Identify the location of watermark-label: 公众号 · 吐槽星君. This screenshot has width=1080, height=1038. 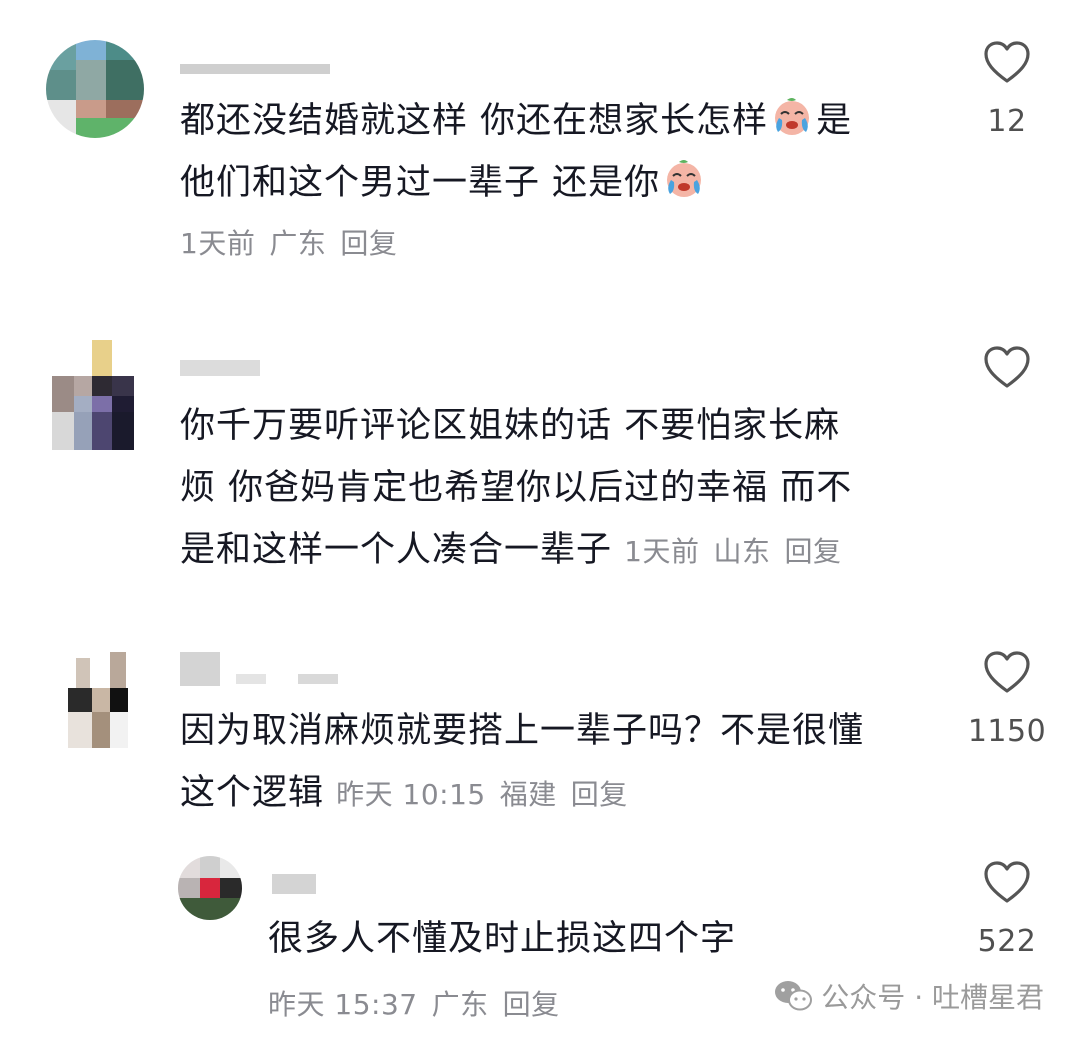
(932, 997).